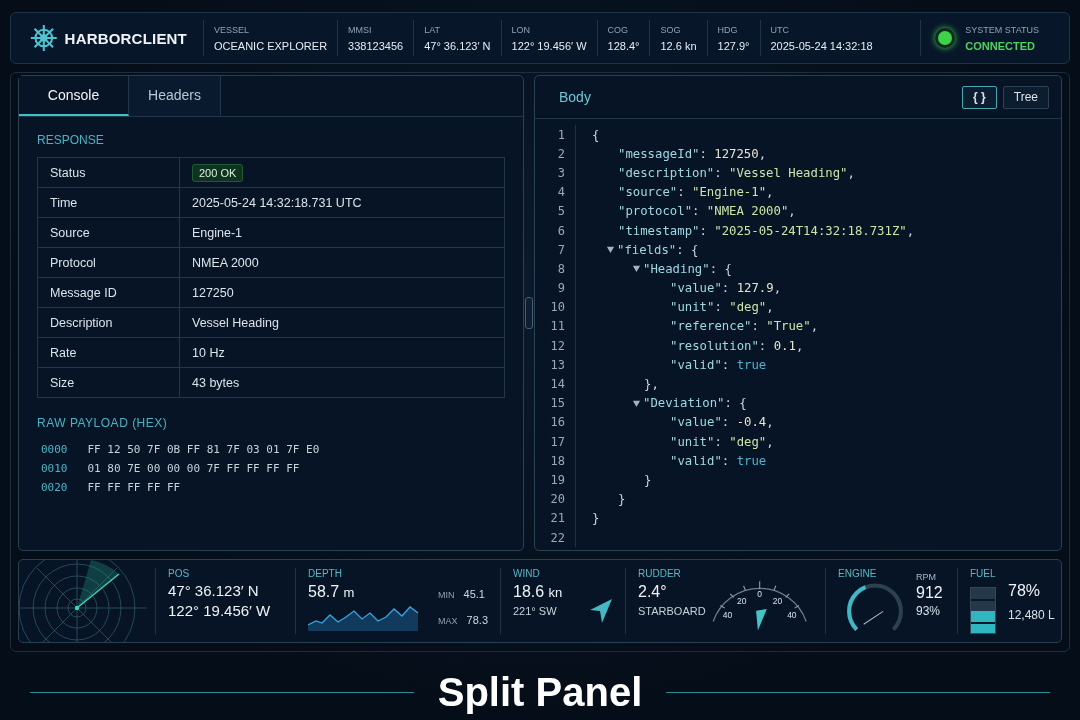 This screenshot has height=720, width=1080. I want to click on code-line: },, so click(651, 384).